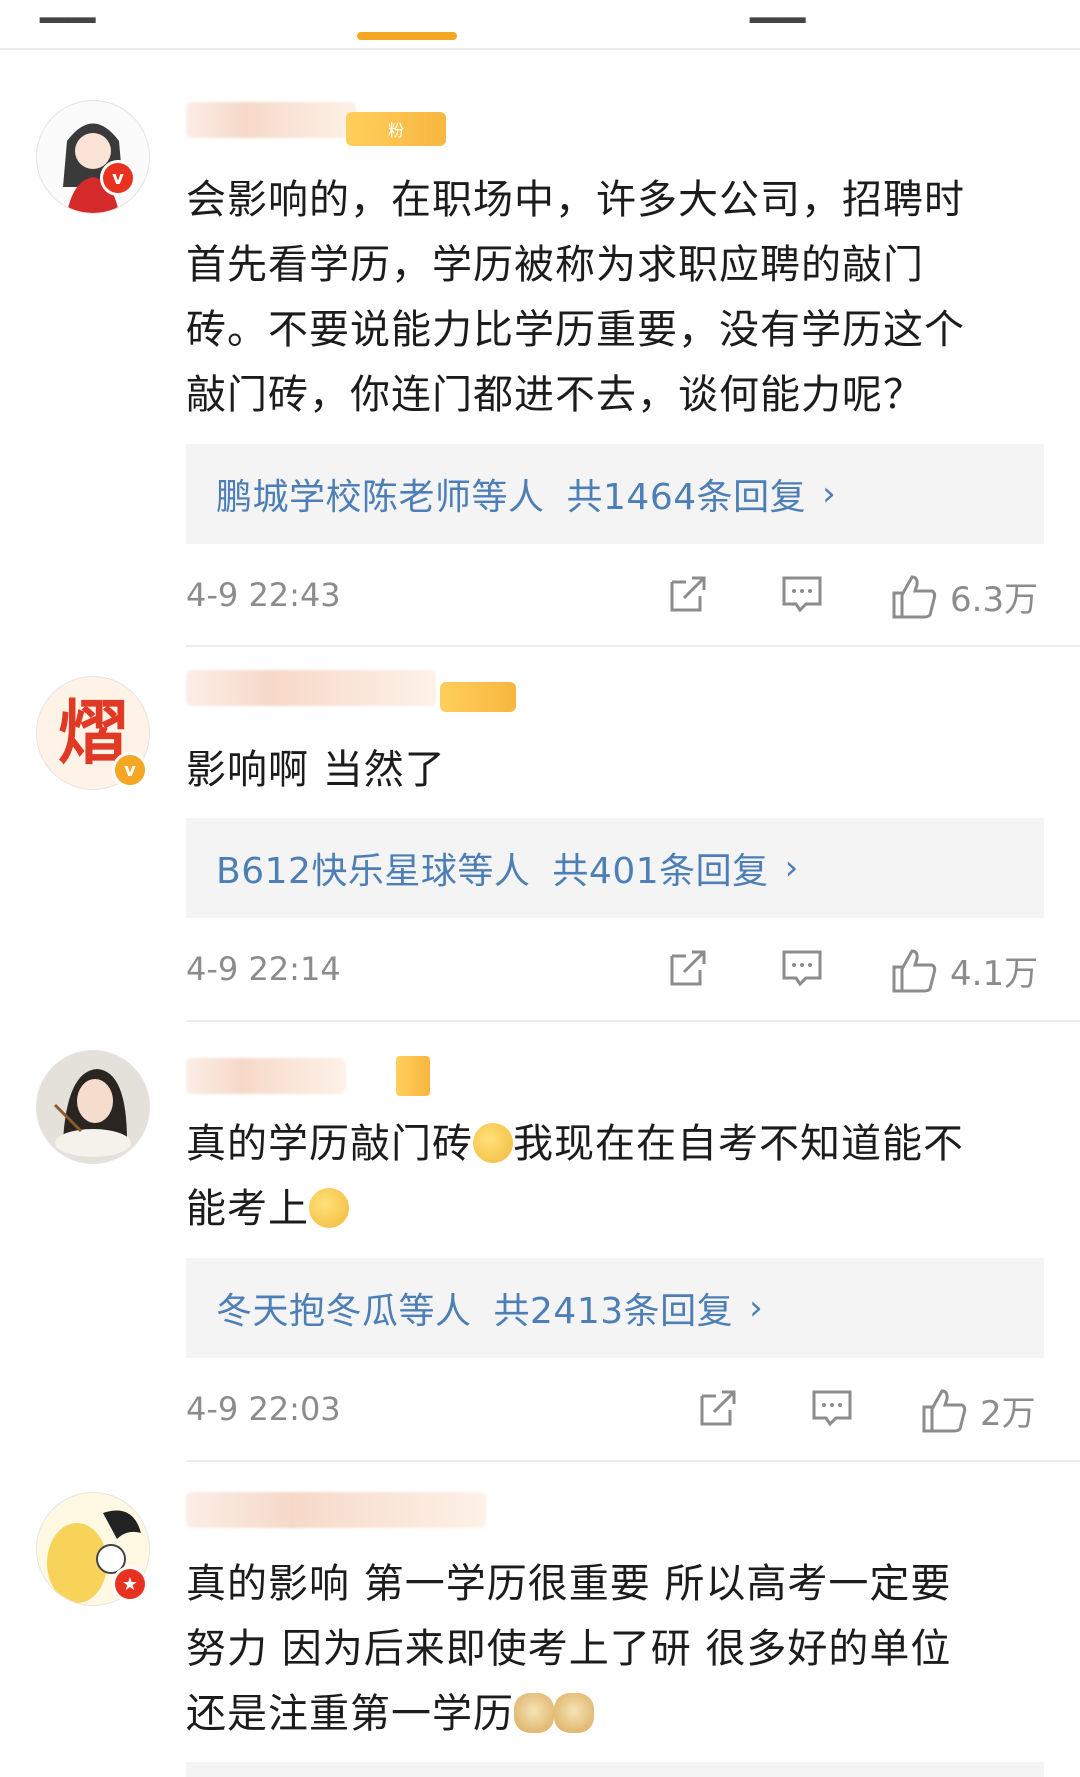  I want to click on replies-summary: 鹏城学校陈老师等人 共1464条回复 ›, so click(615, 494).